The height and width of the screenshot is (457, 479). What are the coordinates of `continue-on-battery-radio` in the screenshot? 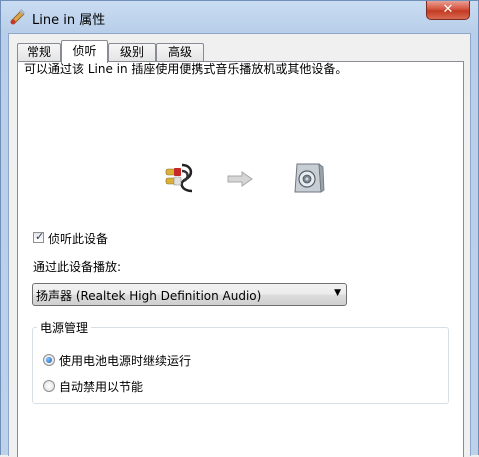 It's located at (49, 360).